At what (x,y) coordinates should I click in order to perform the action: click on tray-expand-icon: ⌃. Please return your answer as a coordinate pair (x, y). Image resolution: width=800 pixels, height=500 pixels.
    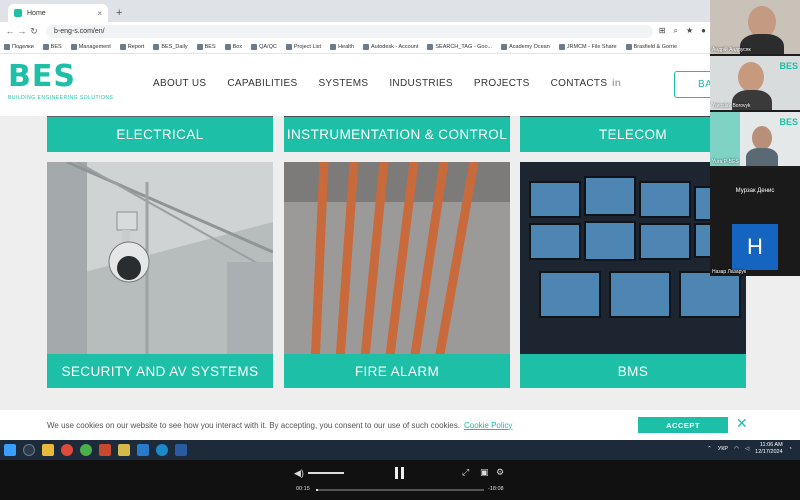
    Looking at the image, I should click on (709, 449).